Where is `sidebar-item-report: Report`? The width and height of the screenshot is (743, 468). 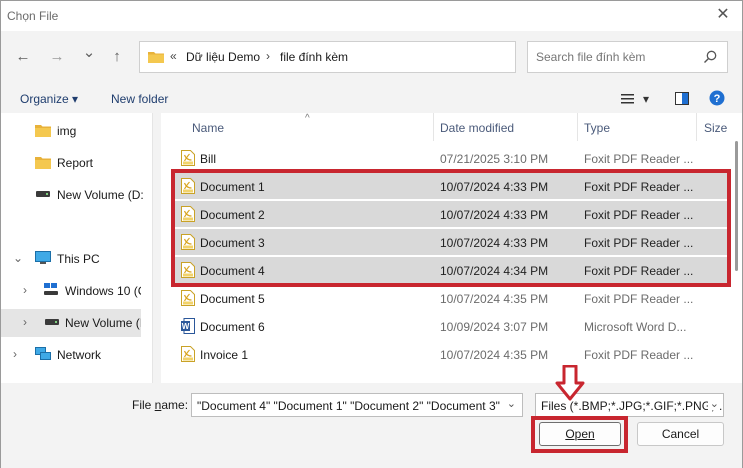 sidebar-item-report: Report is located at coordinates (71, 163).